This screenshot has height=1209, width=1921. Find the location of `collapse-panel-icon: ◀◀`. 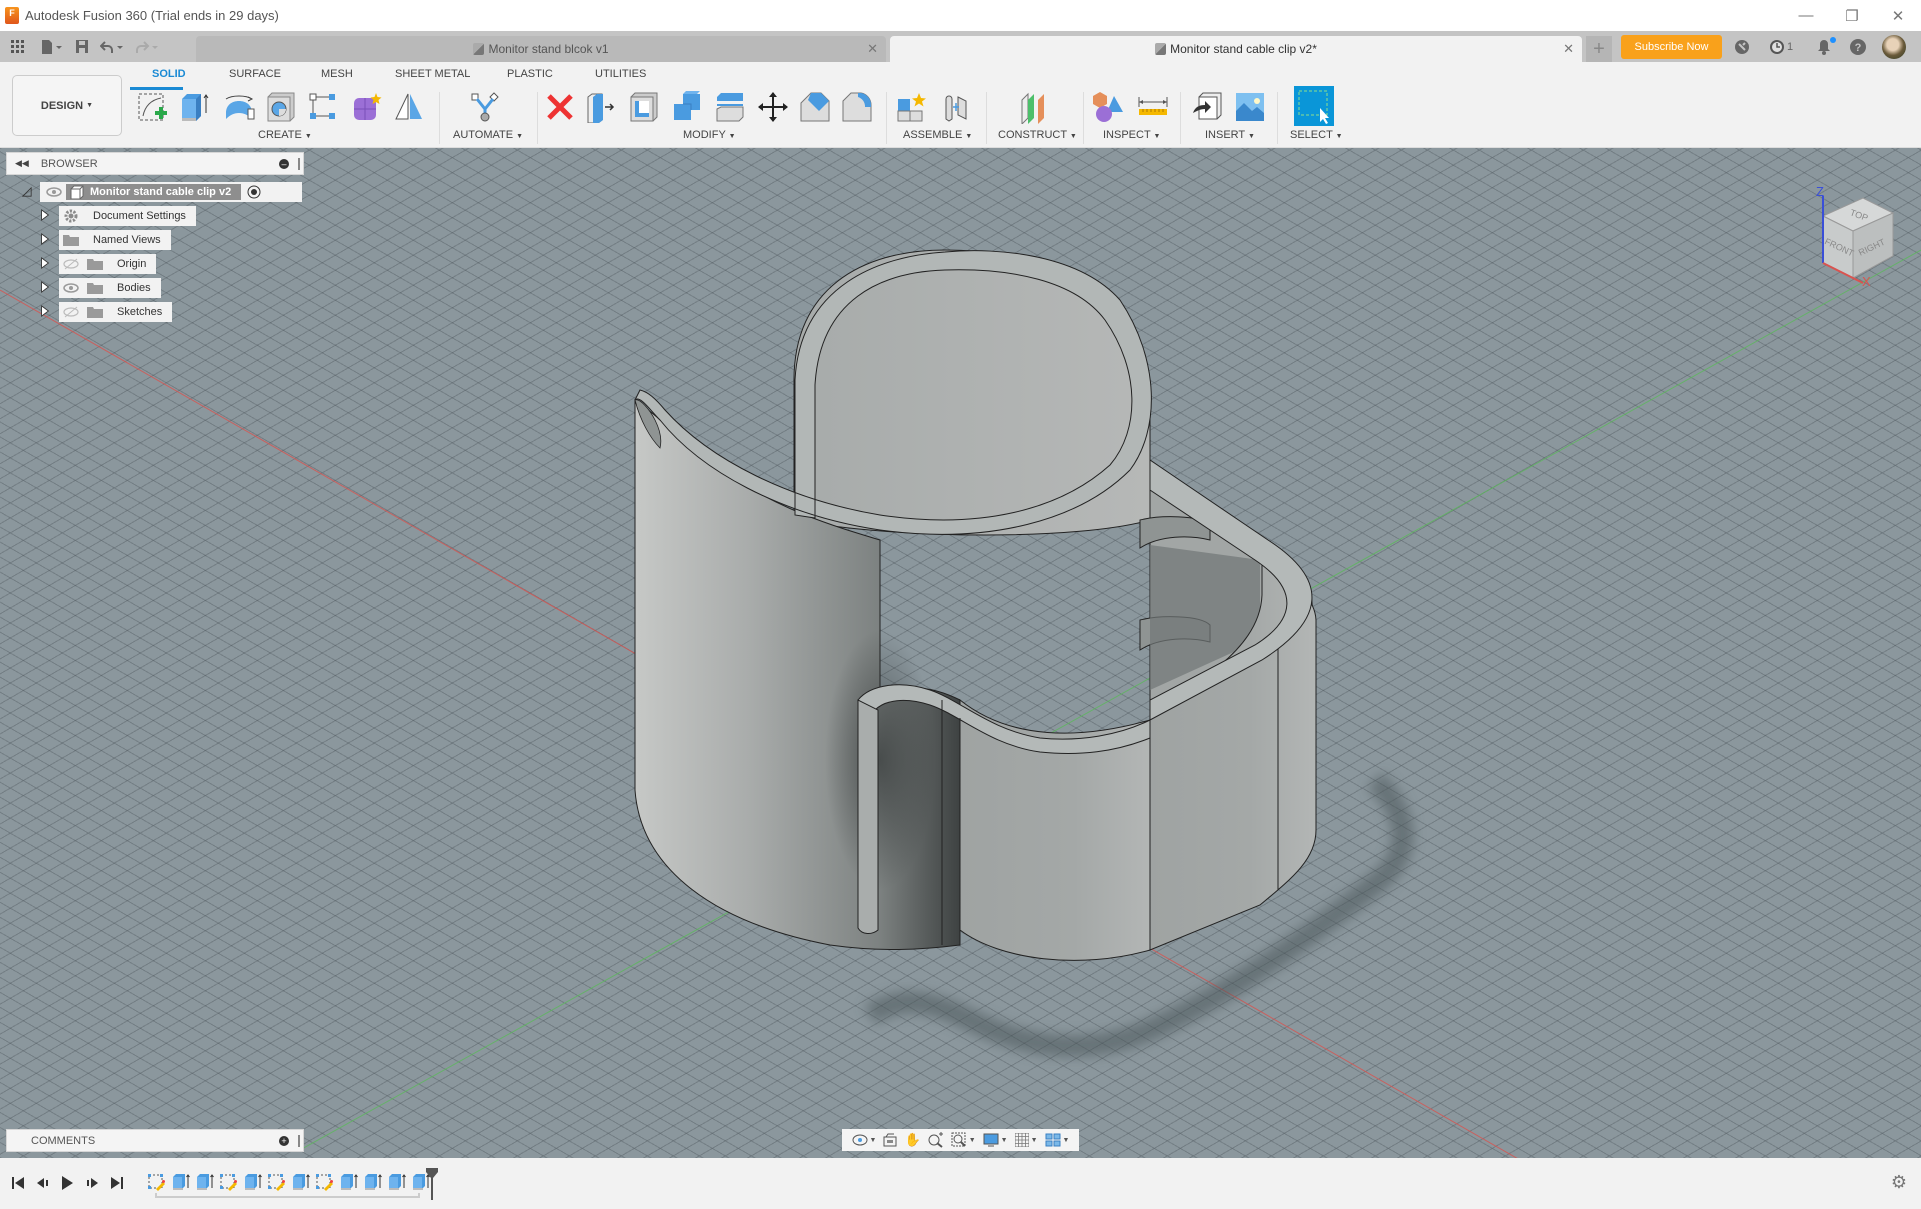

collapse-panel-icon: ◀◀ is located at coordinates (22, 163).